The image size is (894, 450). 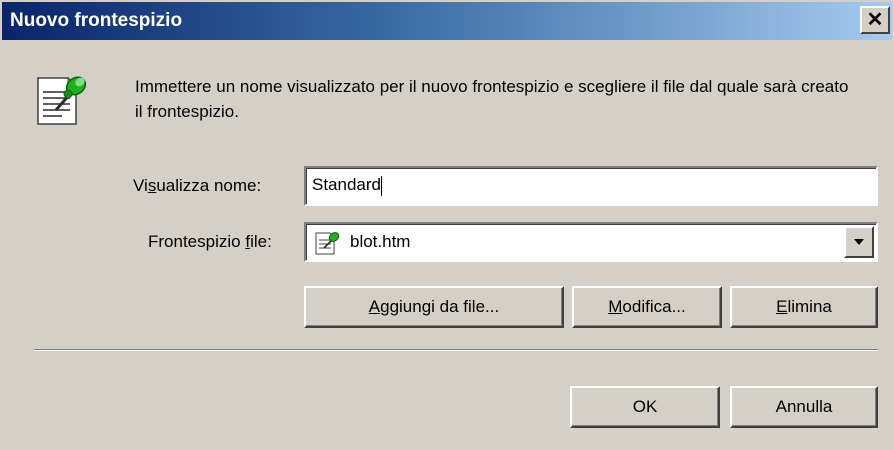 I want to click on chevron-down-icon, so click(x=859, y=242).